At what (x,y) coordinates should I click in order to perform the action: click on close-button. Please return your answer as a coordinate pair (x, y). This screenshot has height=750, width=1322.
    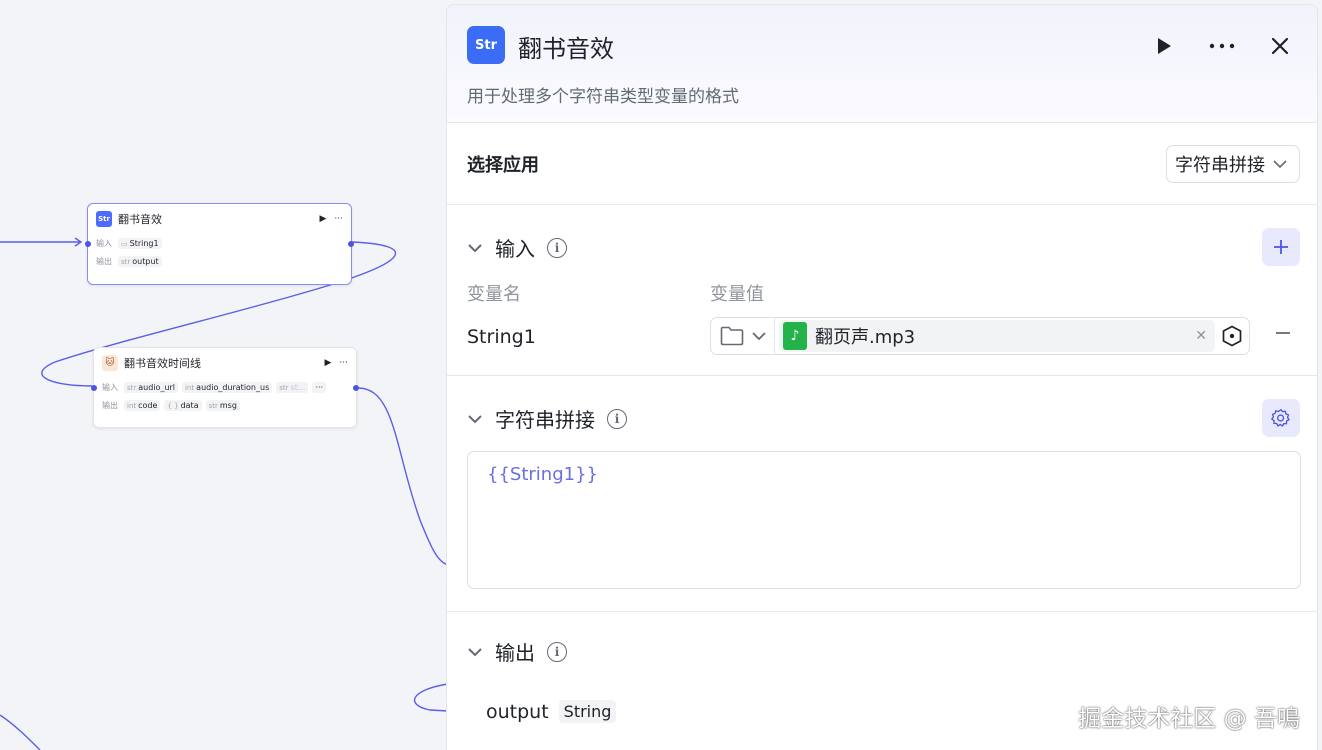
    Looking at the image, I should click on (1280, 46).